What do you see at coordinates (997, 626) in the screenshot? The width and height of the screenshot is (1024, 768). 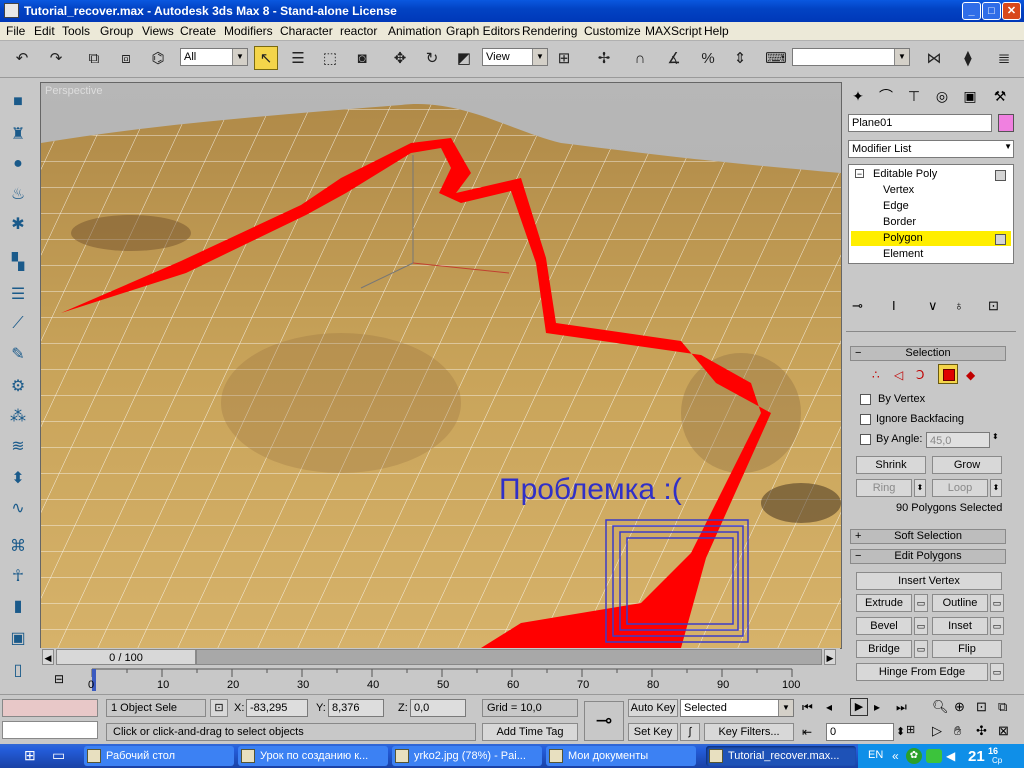 I see `inset-settings-icon: ▭` at bounding box center [997, 626].